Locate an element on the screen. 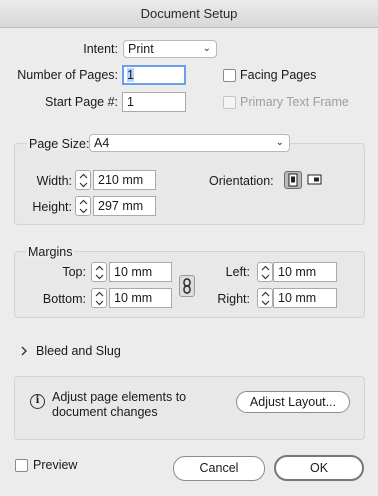 This screenshot has width=378, height=496. width-stepper is located at coordinates (83, 180).